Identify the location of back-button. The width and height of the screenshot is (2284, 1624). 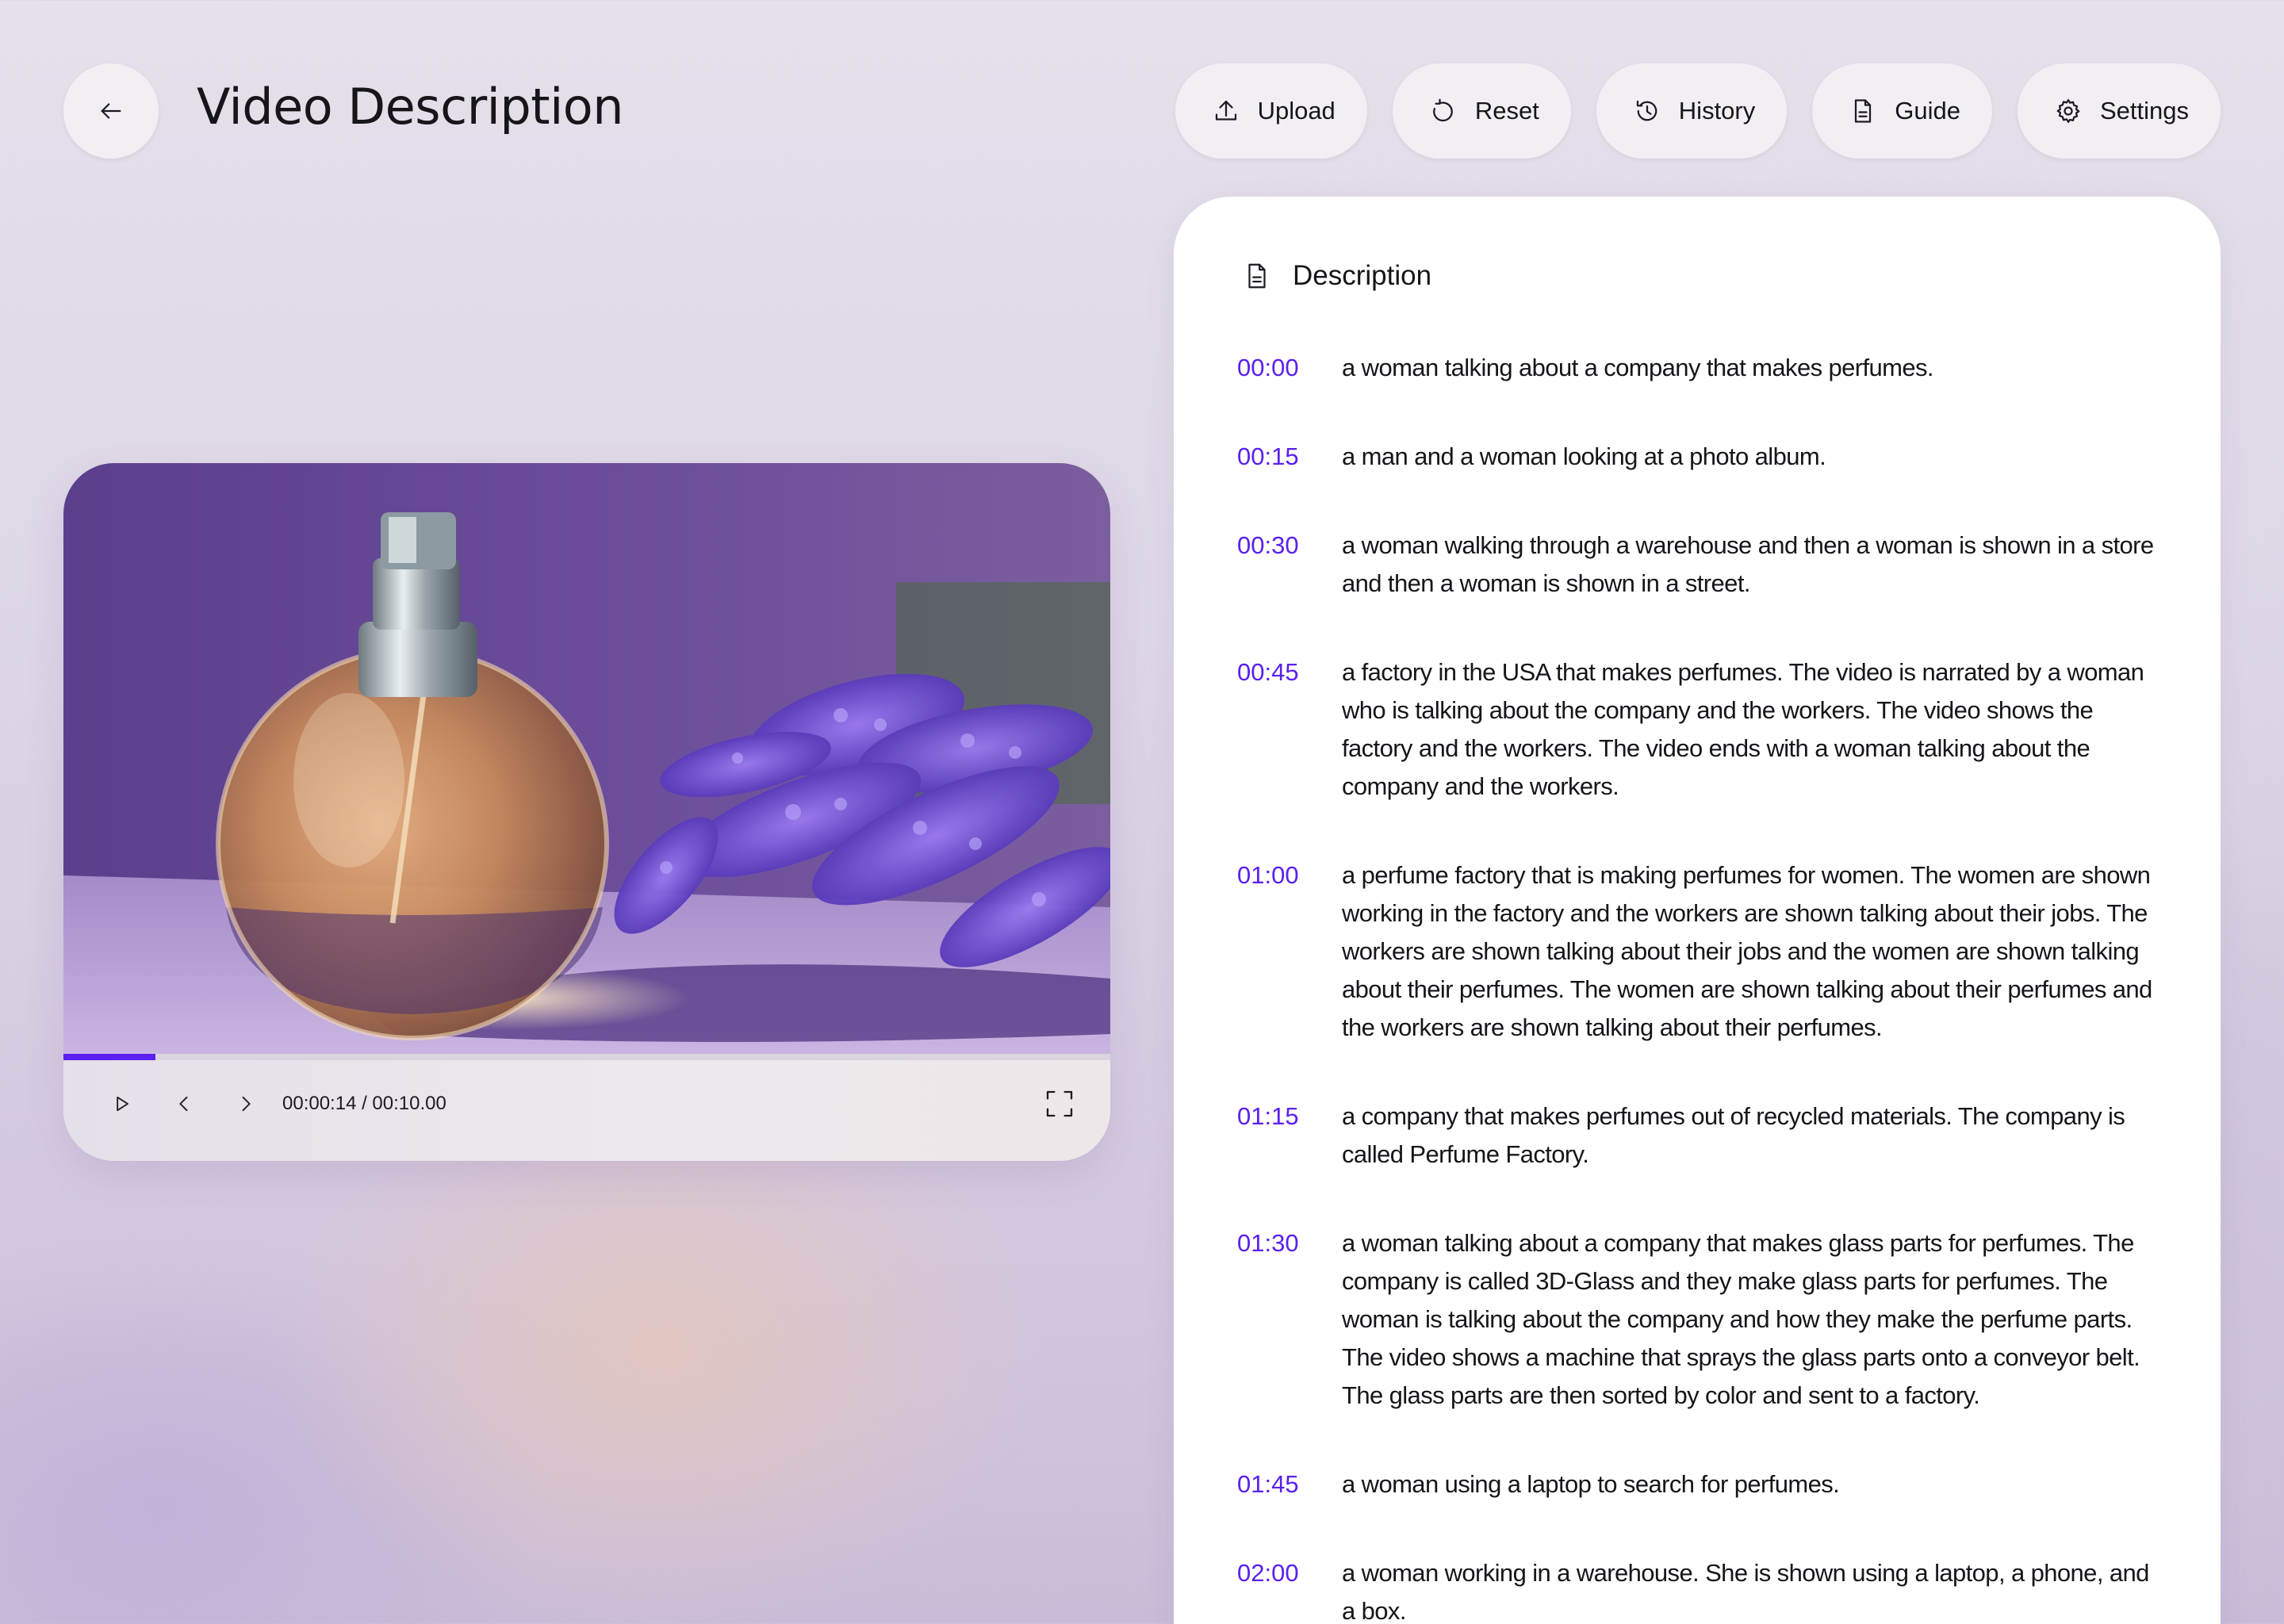
(111, 111).